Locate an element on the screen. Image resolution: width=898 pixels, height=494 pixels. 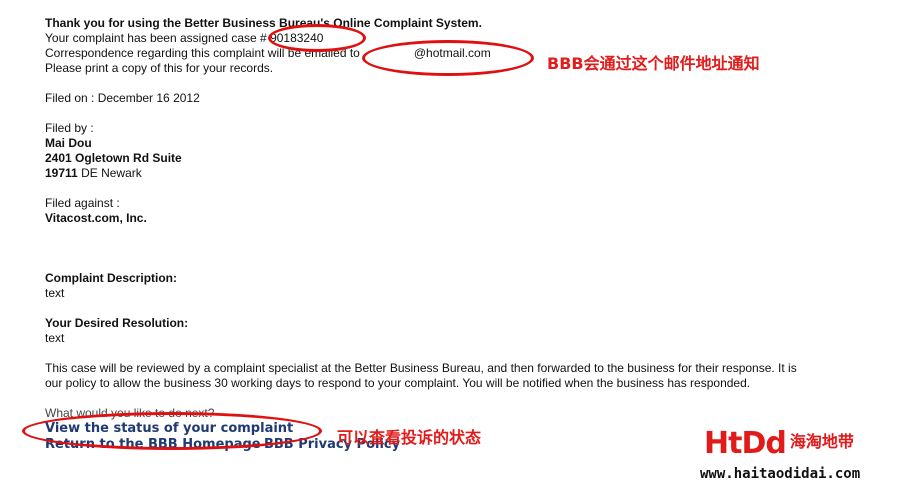
desired-resolution-label: Your Desired Resolution: is located at coordinates (117, 323).